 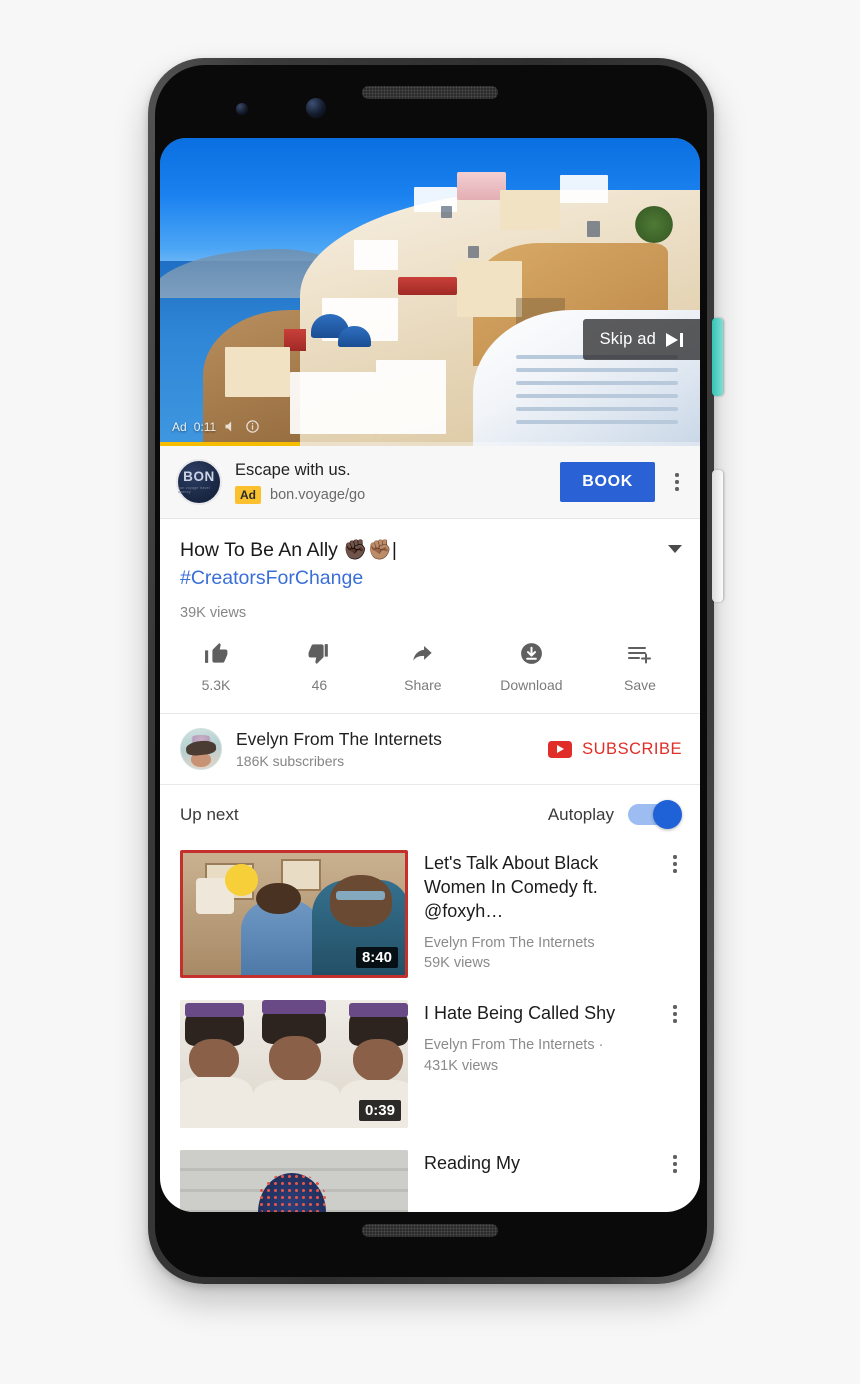 What do you see at coordinates (319, 685) in the screenshot?
I see `dislike-count: 46` at bounding box center [319, 685].